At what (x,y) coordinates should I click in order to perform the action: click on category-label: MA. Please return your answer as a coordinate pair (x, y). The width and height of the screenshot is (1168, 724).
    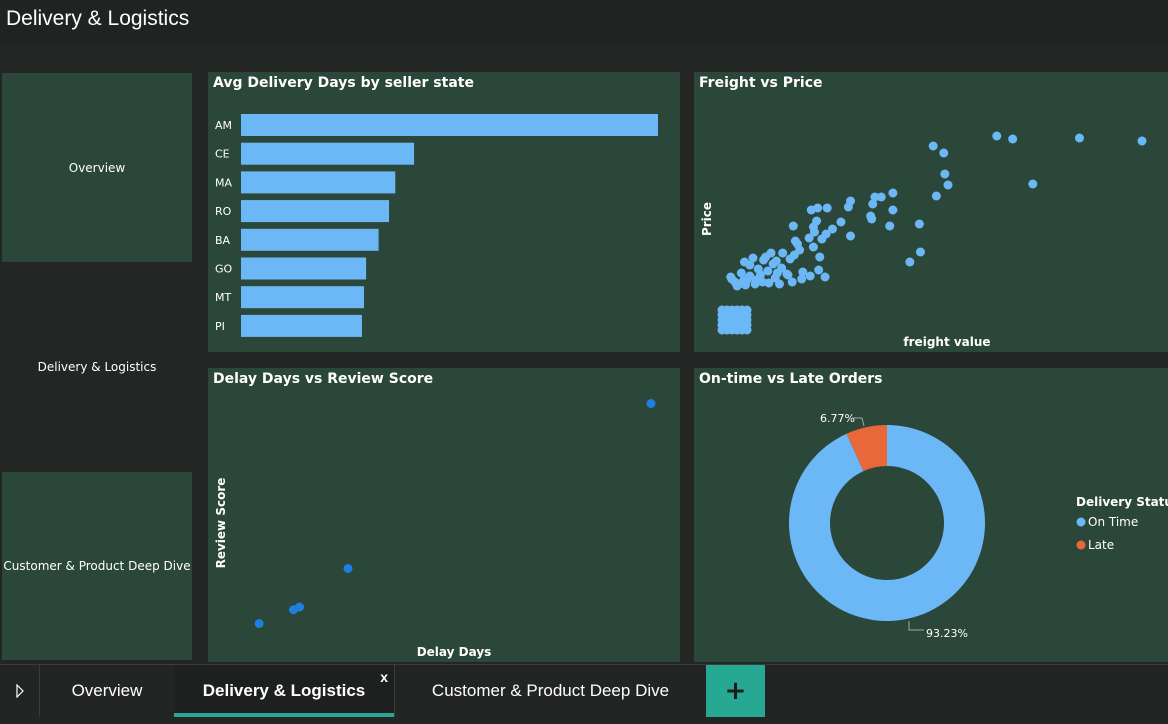
    Looking at the image, I should click on (223, 182).